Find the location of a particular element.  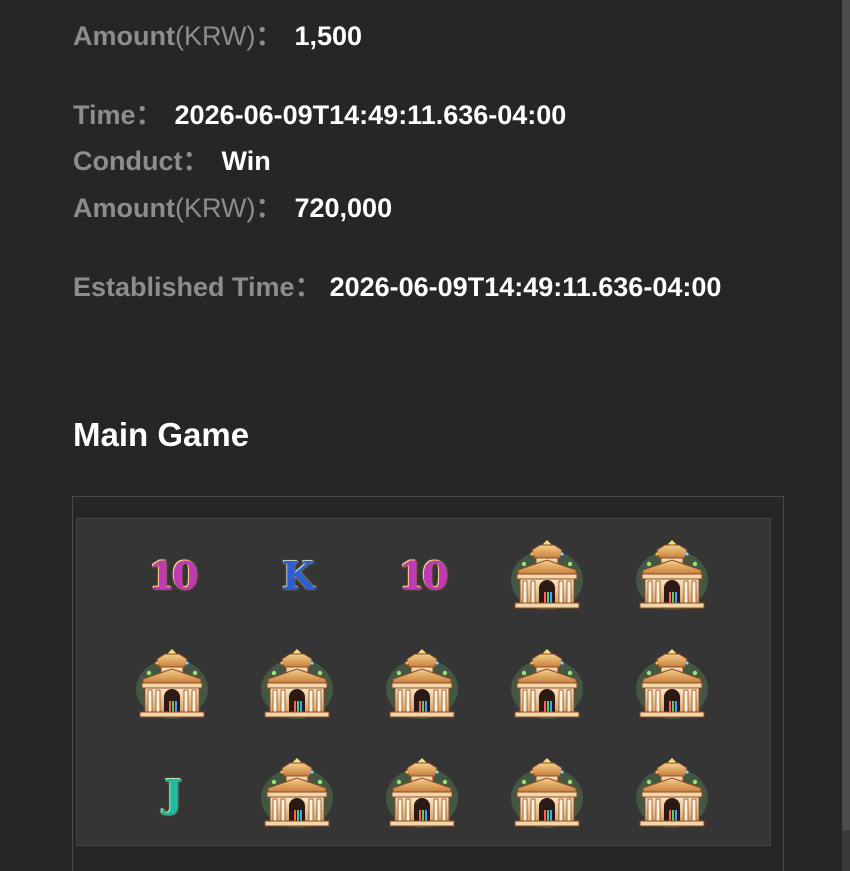

established-time-label: Established Time is located at coordinates (184, 287).